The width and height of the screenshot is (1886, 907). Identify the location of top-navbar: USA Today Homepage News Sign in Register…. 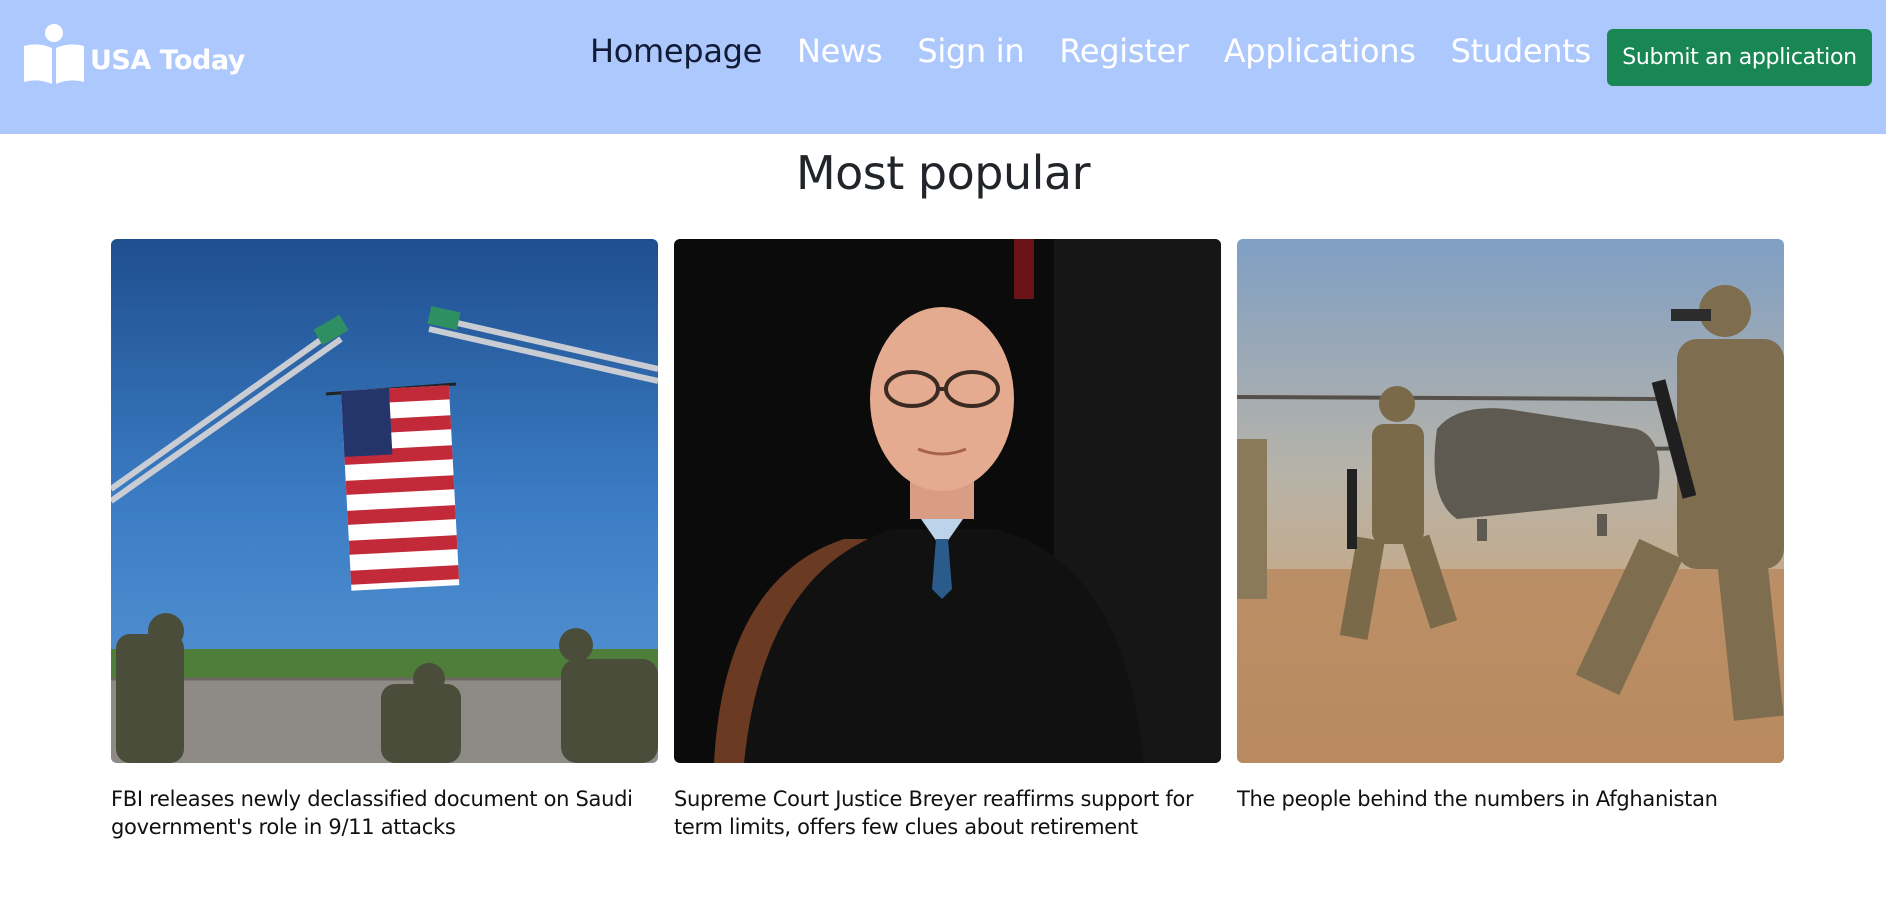
(943, 67).